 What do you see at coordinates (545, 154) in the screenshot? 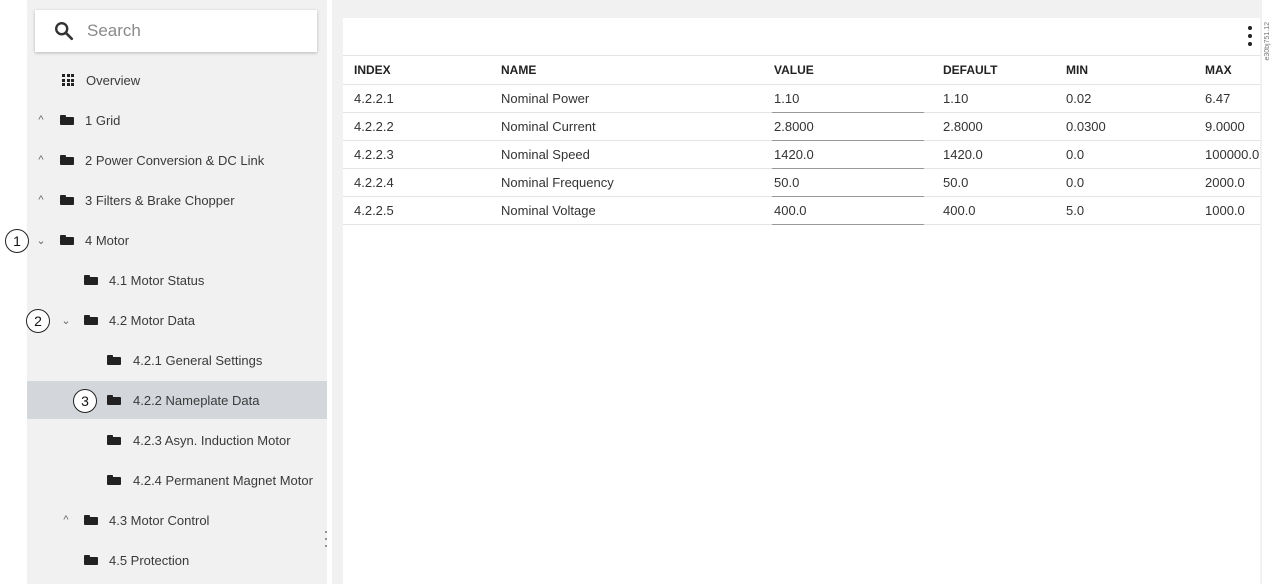
I see `name-cell: Nominal Speed` at bounding box center [545, 154].